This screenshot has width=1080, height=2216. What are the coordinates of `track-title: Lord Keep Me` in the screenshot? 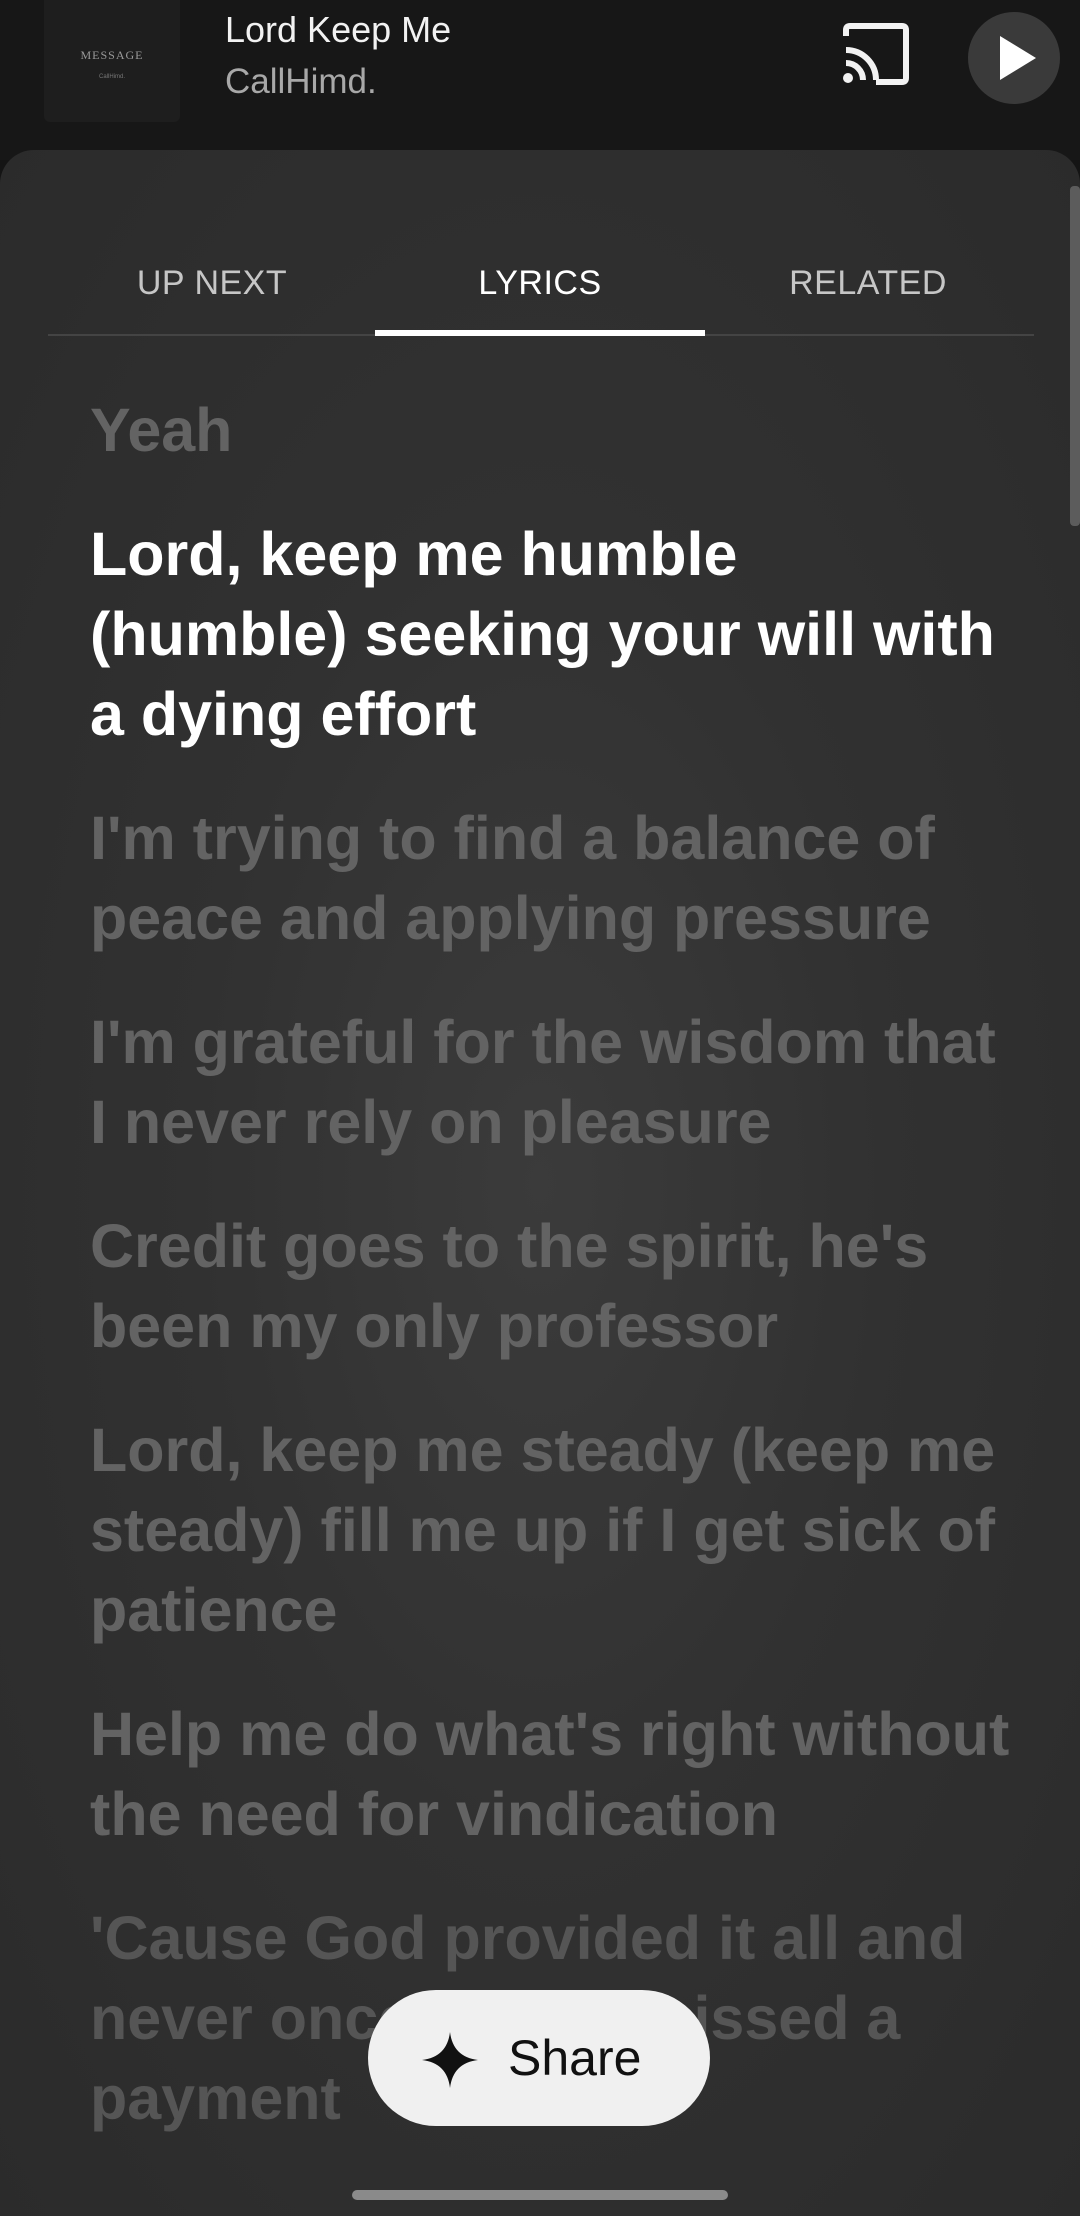 It's located at (338, 29).